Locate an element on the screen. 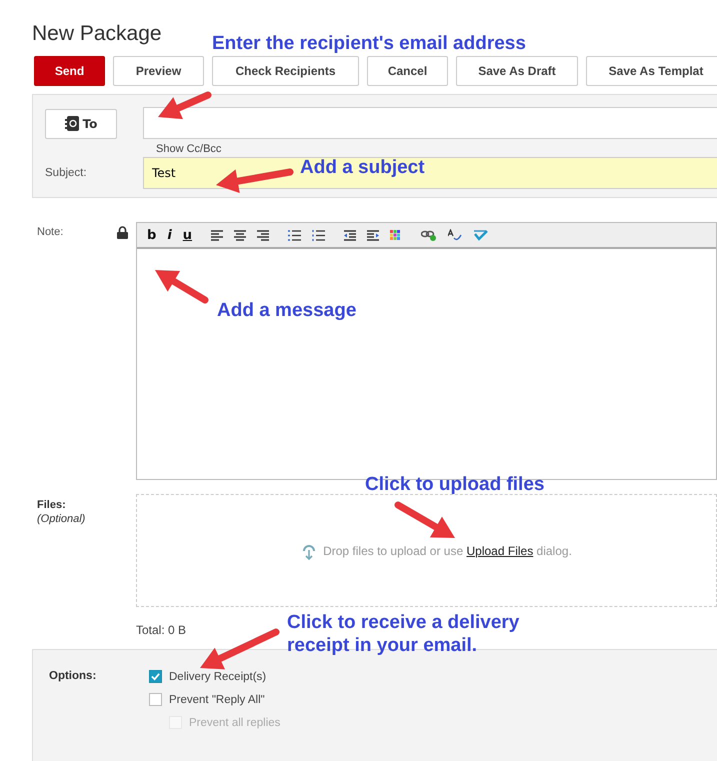 This screenshot has width=717, height=761. annotation-text: Add a message is located at coordinates (286, 310).